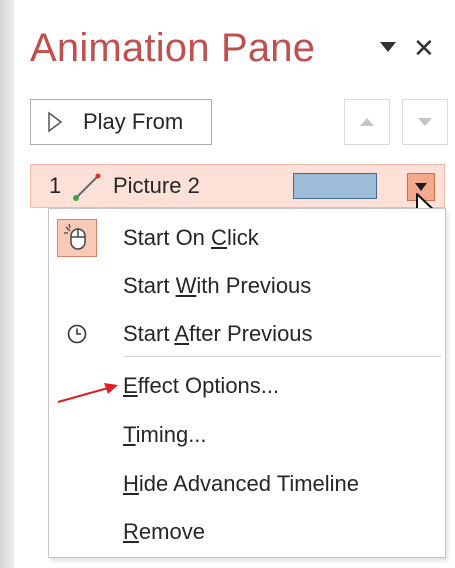 Image resolution: width=455 pixels, height=568 pixels. I want to click on motion-path-icon, so click(87, 187).